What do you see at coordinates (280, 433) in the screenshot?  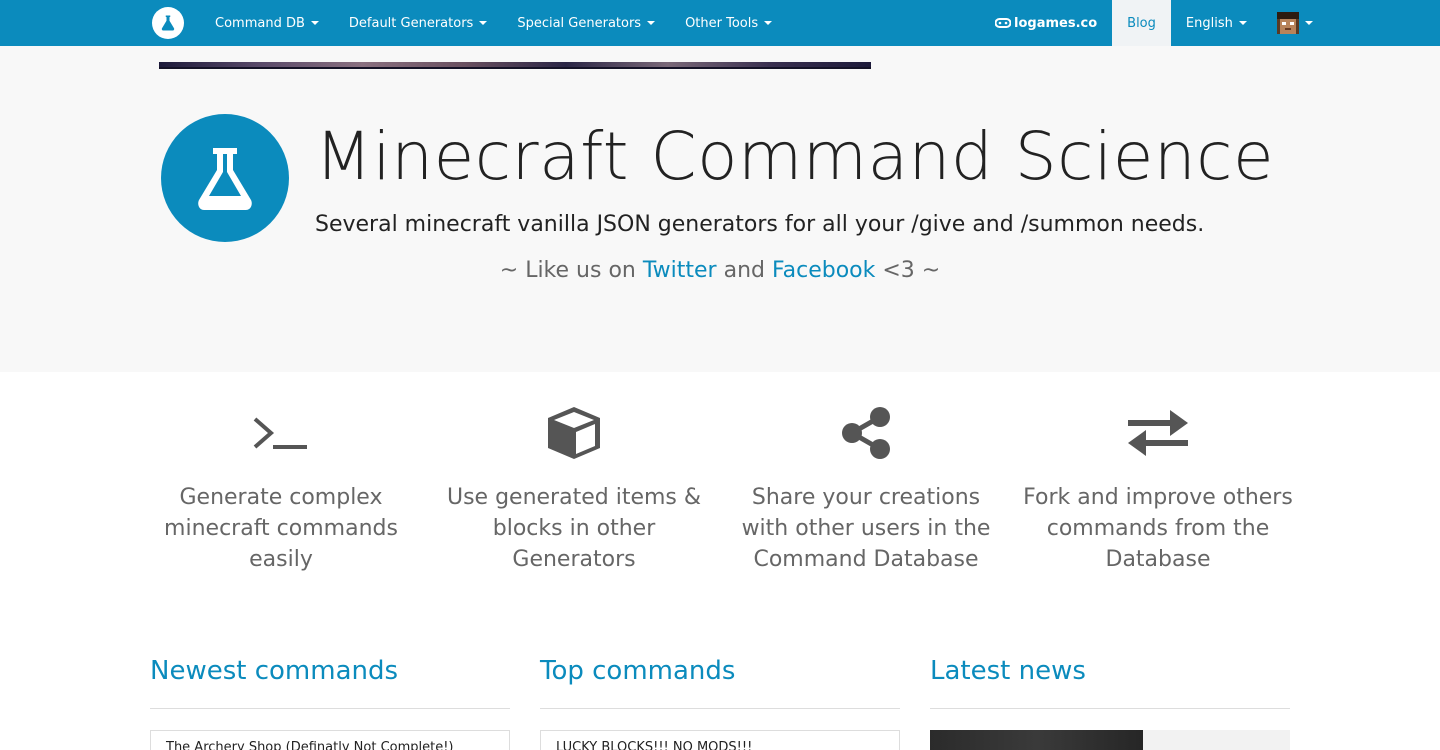 I see `terminal-icon` at bounding box center [280, 433].